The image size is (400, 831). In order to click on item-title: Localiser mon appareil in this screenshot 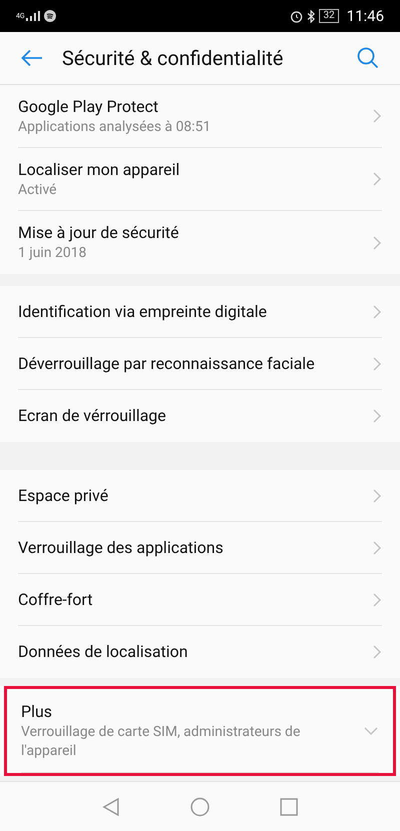, I will do `click(99, 169)`.